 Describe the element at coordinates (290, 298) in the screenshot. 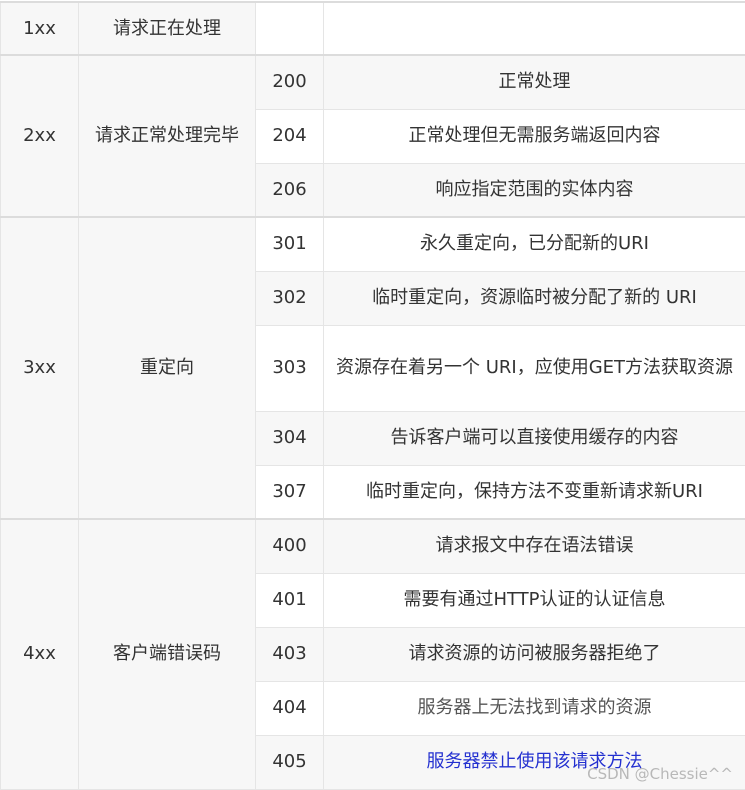

I see `status-code-cell: 302` at that location.